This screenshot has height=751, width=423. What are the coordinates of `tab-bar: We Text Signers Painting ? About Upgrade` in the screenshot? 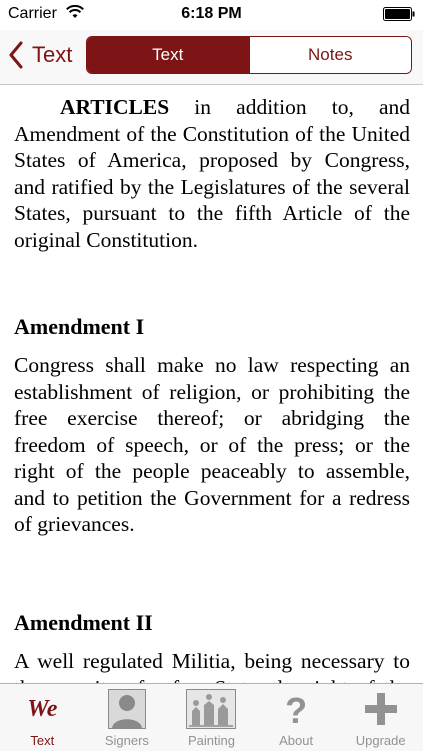 It's located at (211, 717).